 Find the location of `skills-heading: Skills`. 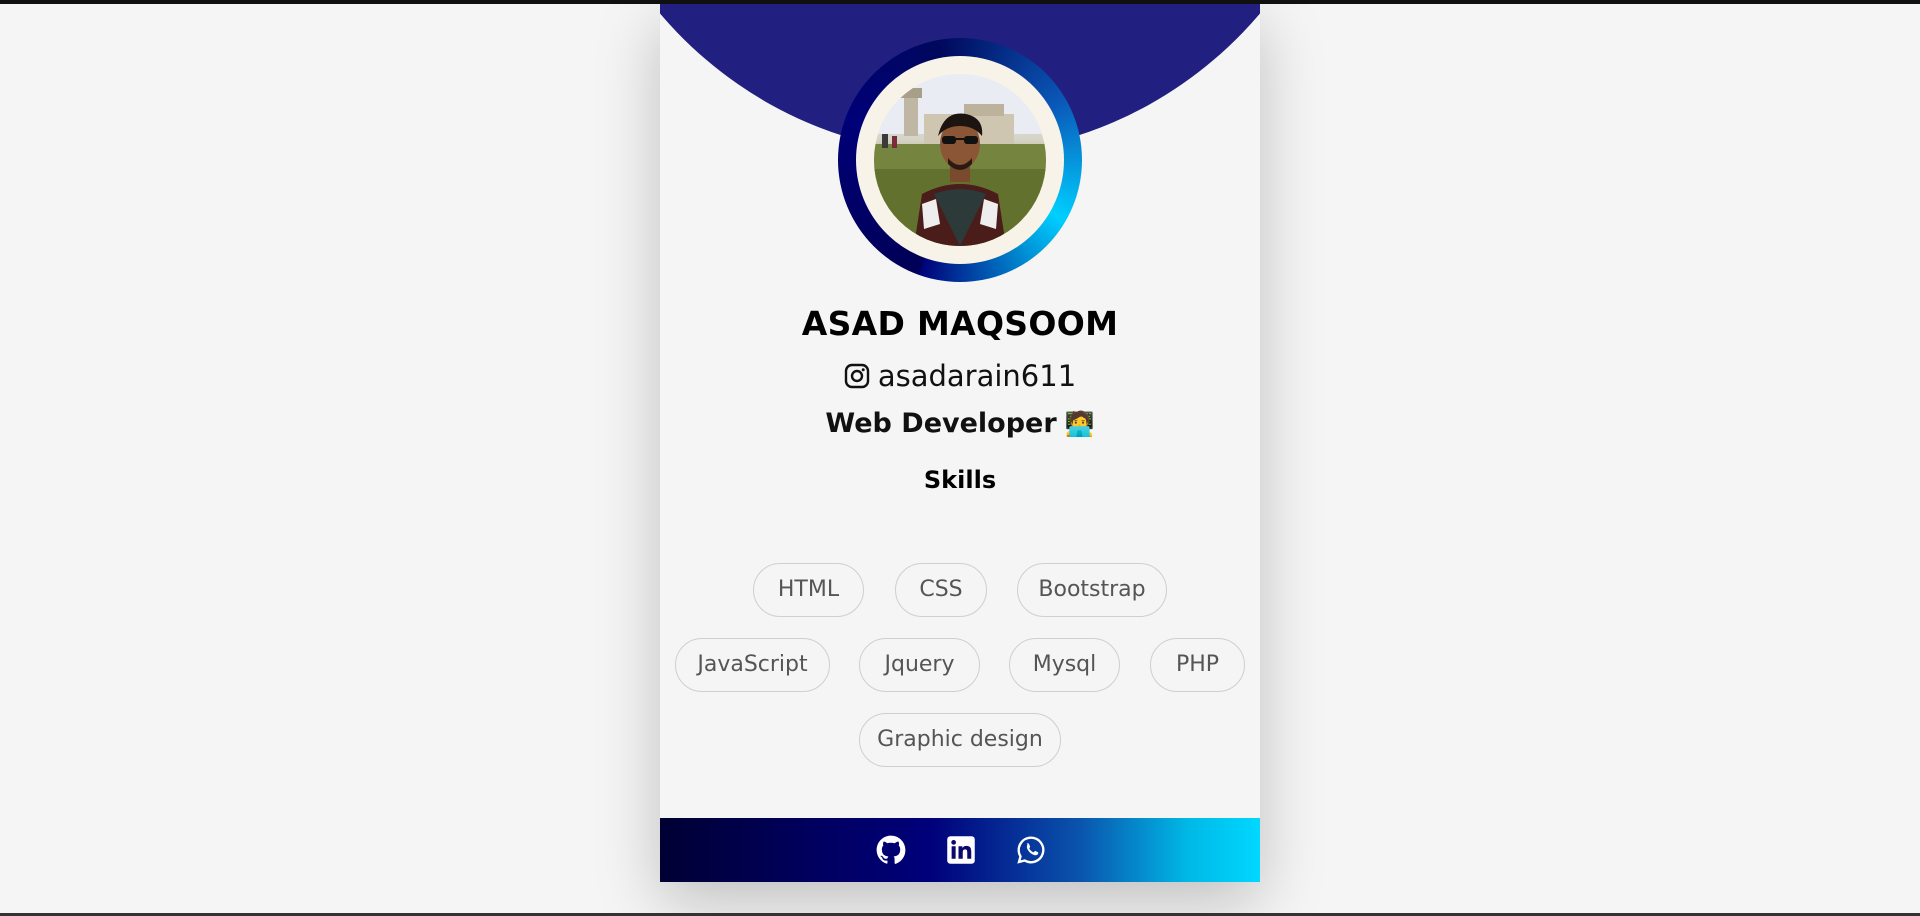

skills-heading: Skills is located at coordinates (960, 480).